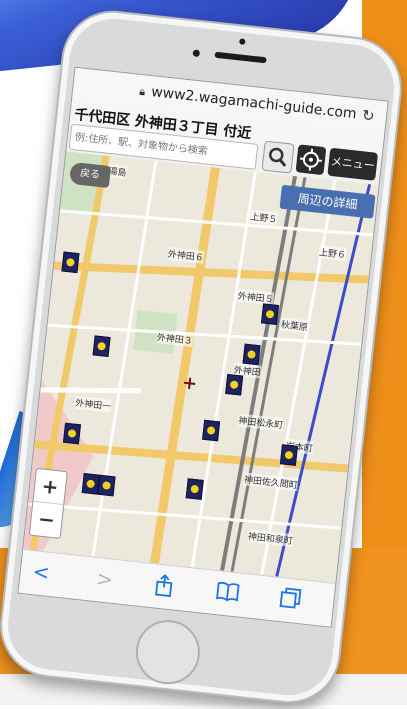 The image size is (407, 709). Describe the element at coordinates (264, 217) in the screenshot. I see `map-label-11: 上野５` at that location.